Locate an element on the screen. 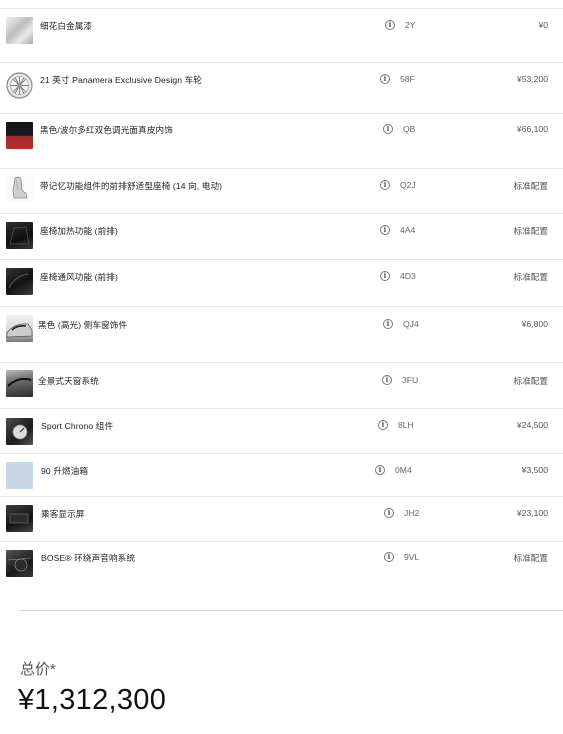 This screenshot has height=734, width=563. option-code: 58F is located at coordinates (407, 79).